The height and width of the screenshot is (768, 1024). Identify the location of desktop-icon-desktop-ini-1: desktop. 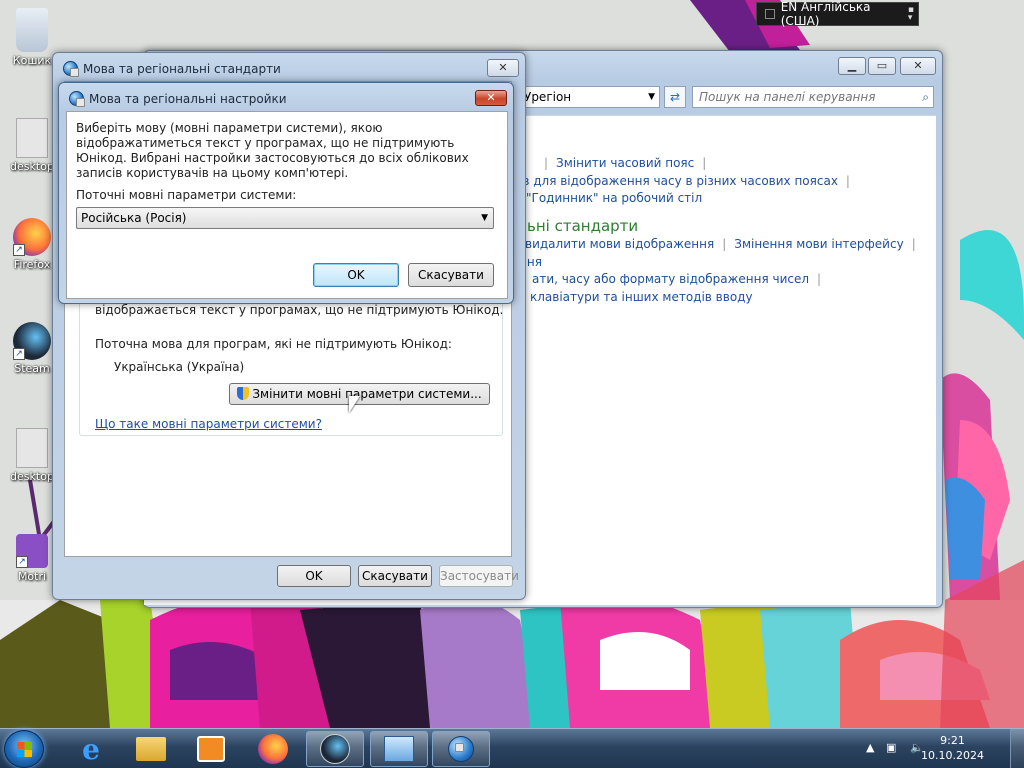
(32, 145).